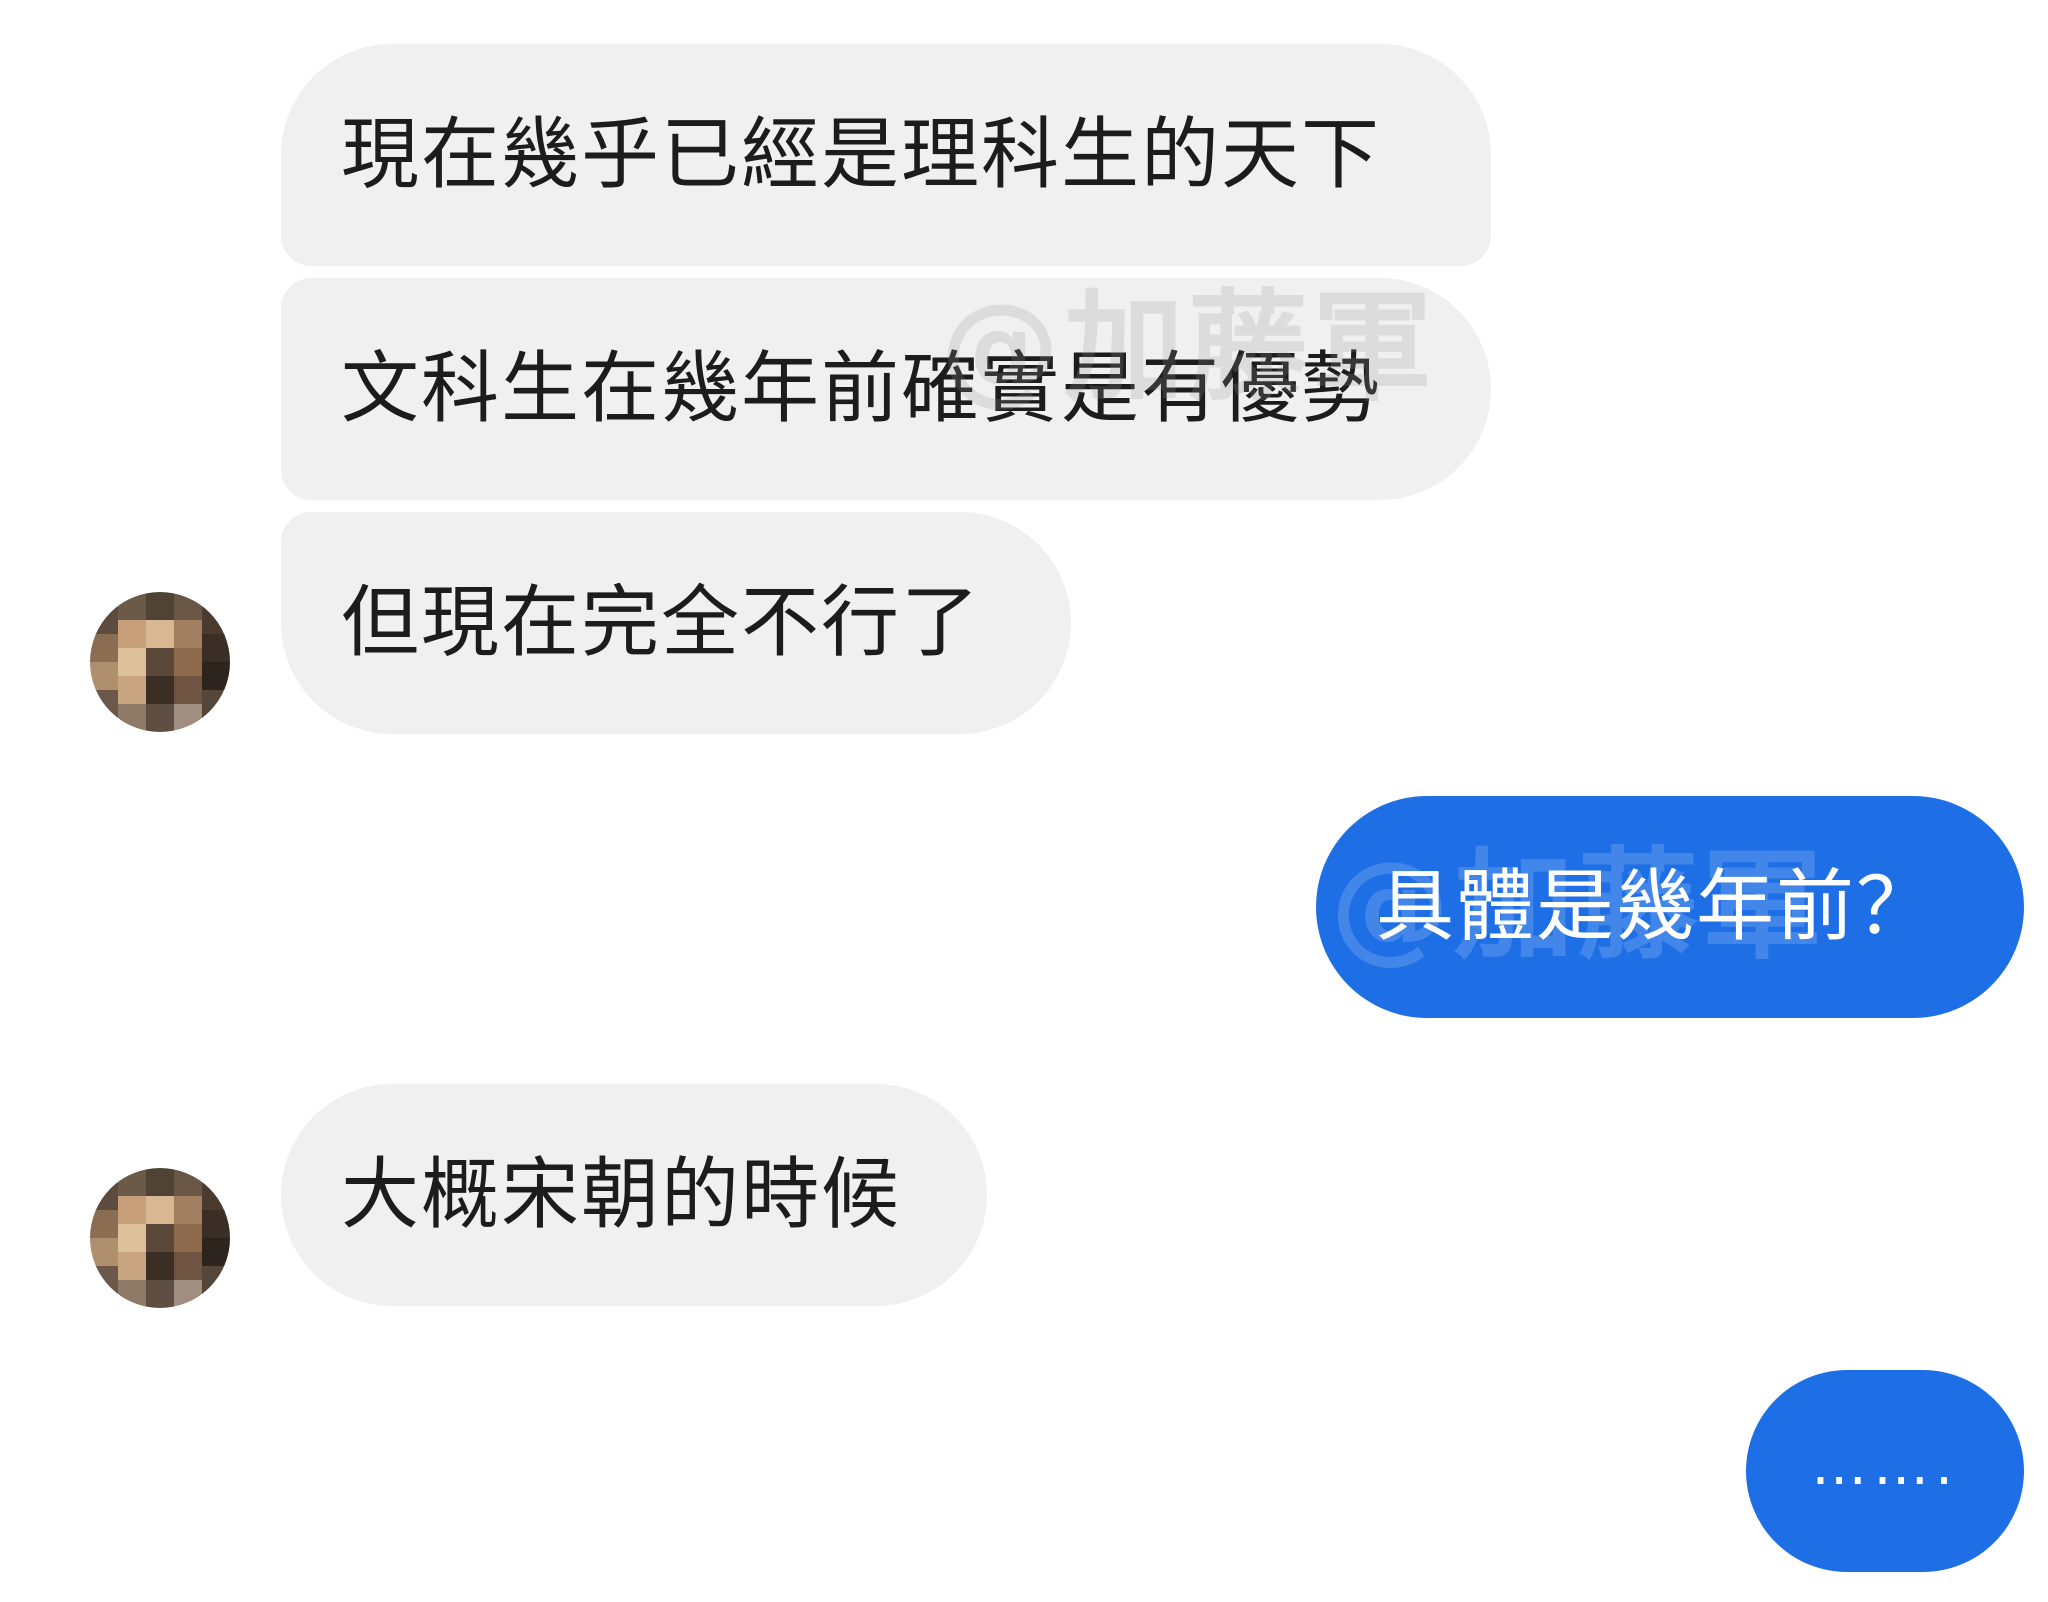 The width and height of the screenshot is (2048, 1602). I want to click on incoming-message-2: 文科生在幾年前確實是有優勢, so click(886, 389).